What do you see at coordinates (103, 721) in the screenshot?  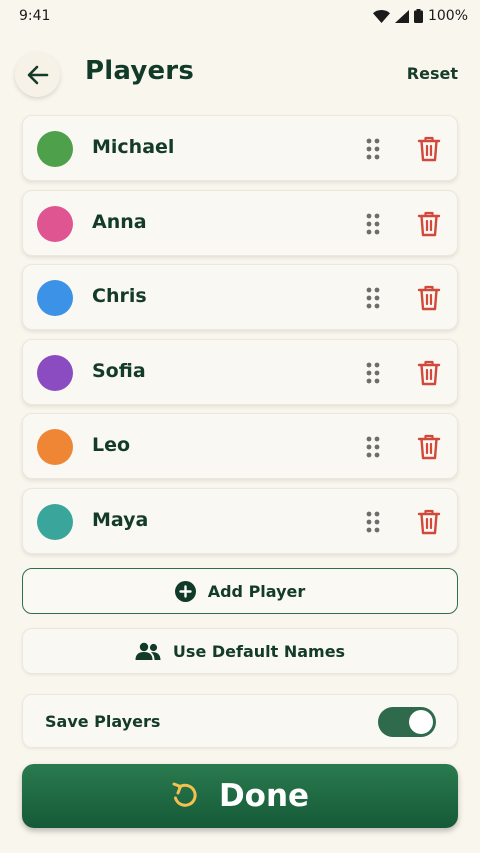 I see `save-players-label: Save Players` at bounding box center [103, 721].